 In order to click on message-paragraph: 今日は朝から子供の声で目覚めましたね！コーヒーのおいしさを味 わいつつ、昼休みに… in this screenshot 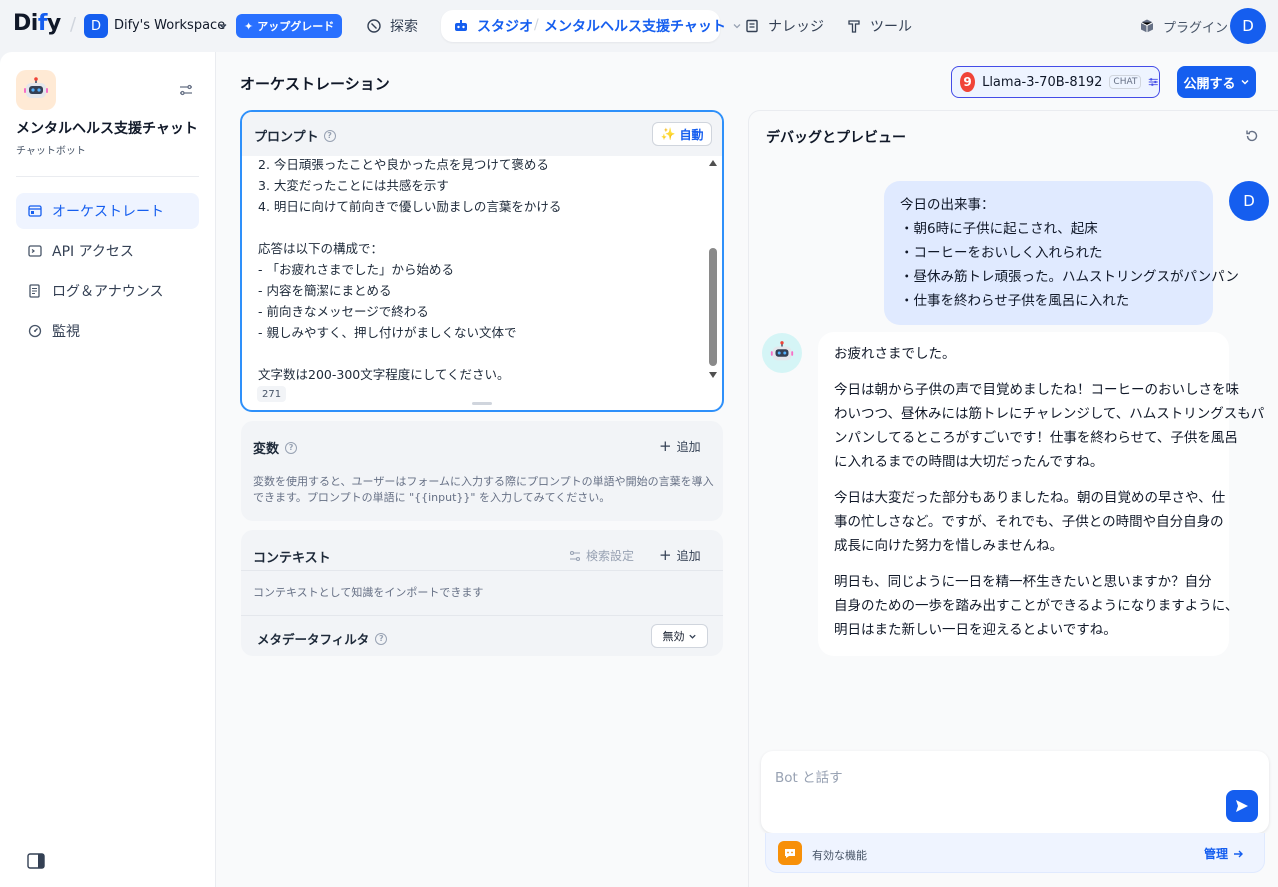, I will do `click(1049, 426)`.